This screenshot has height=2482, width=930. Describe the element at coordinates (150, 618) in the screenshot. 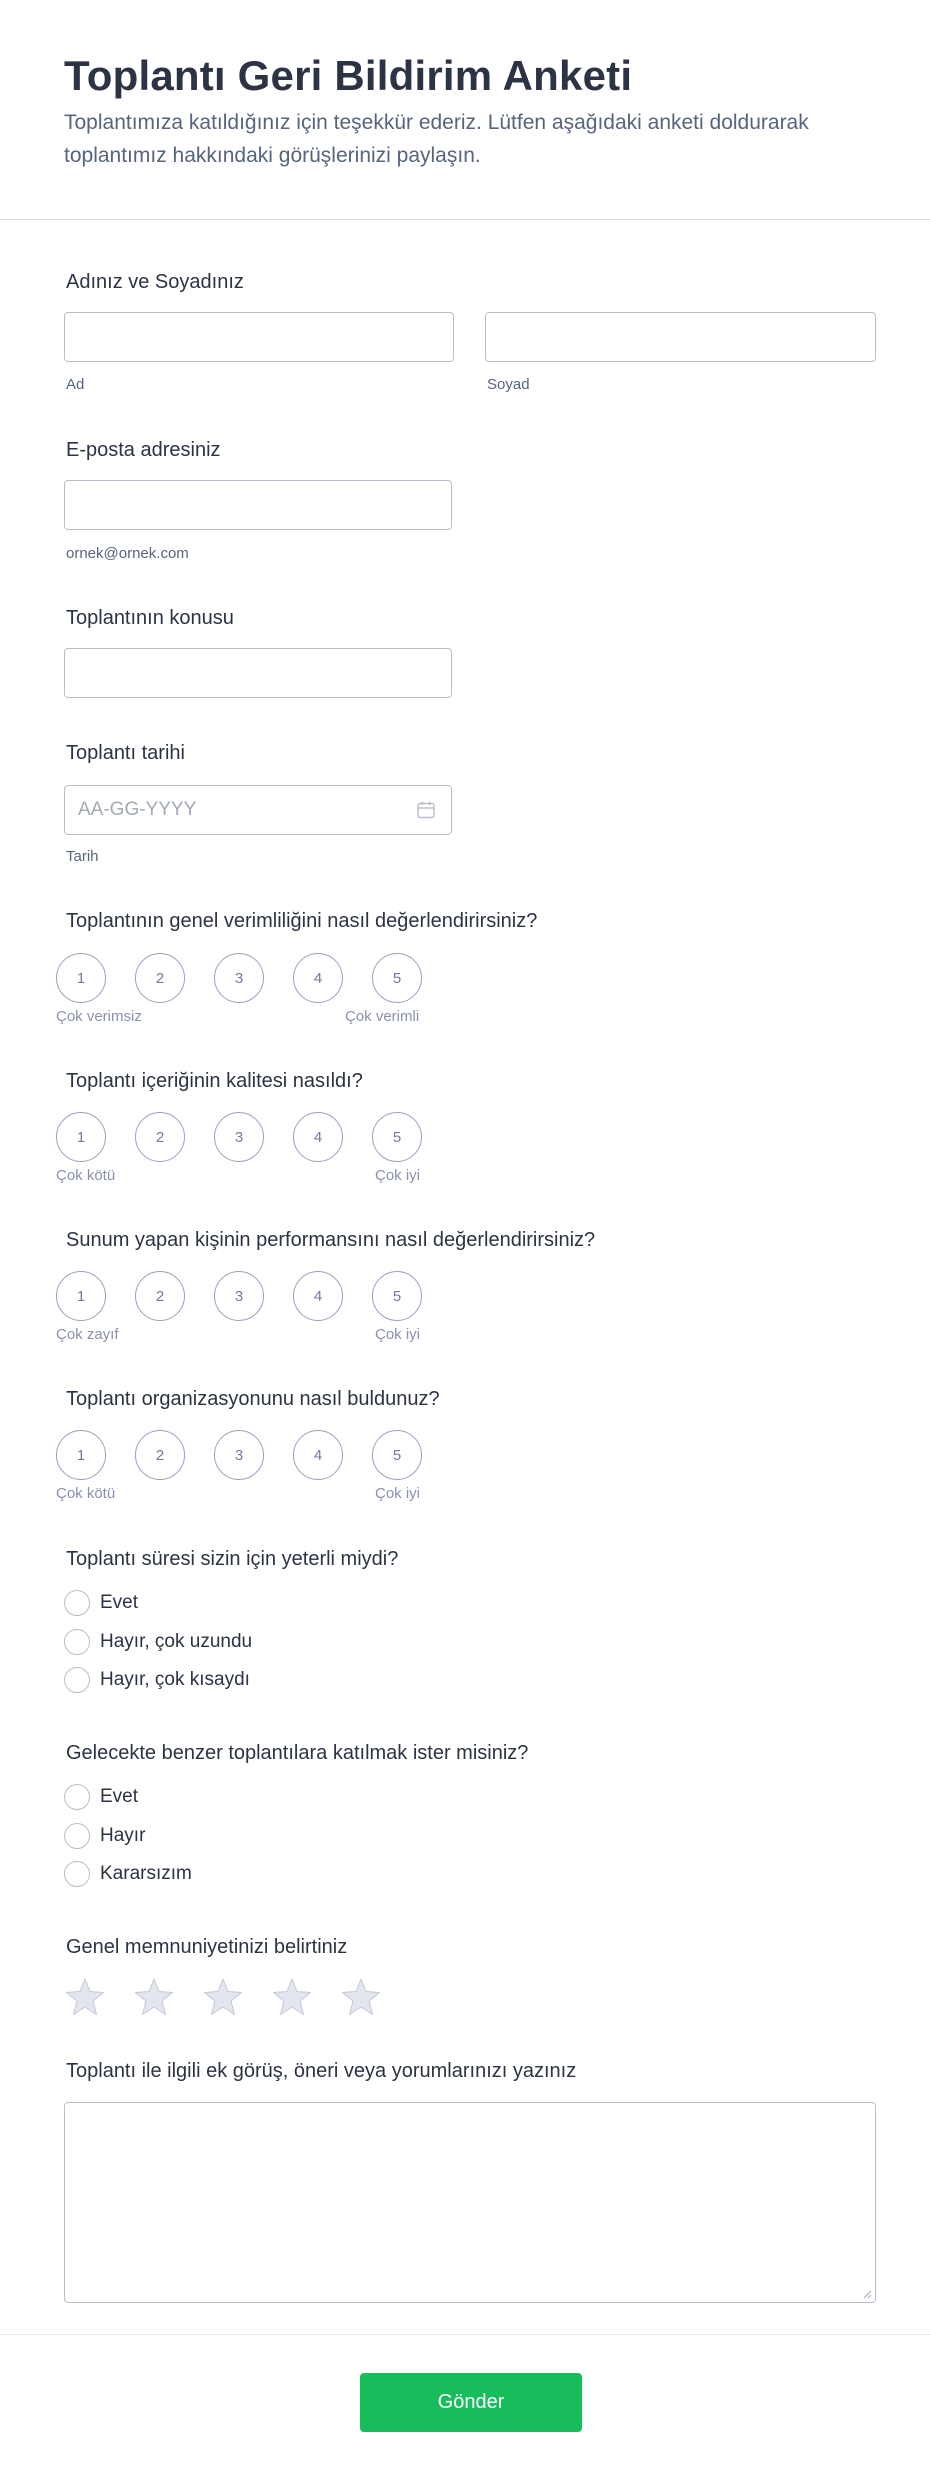

I see `topic-label: Toplantının konusu` at that location.